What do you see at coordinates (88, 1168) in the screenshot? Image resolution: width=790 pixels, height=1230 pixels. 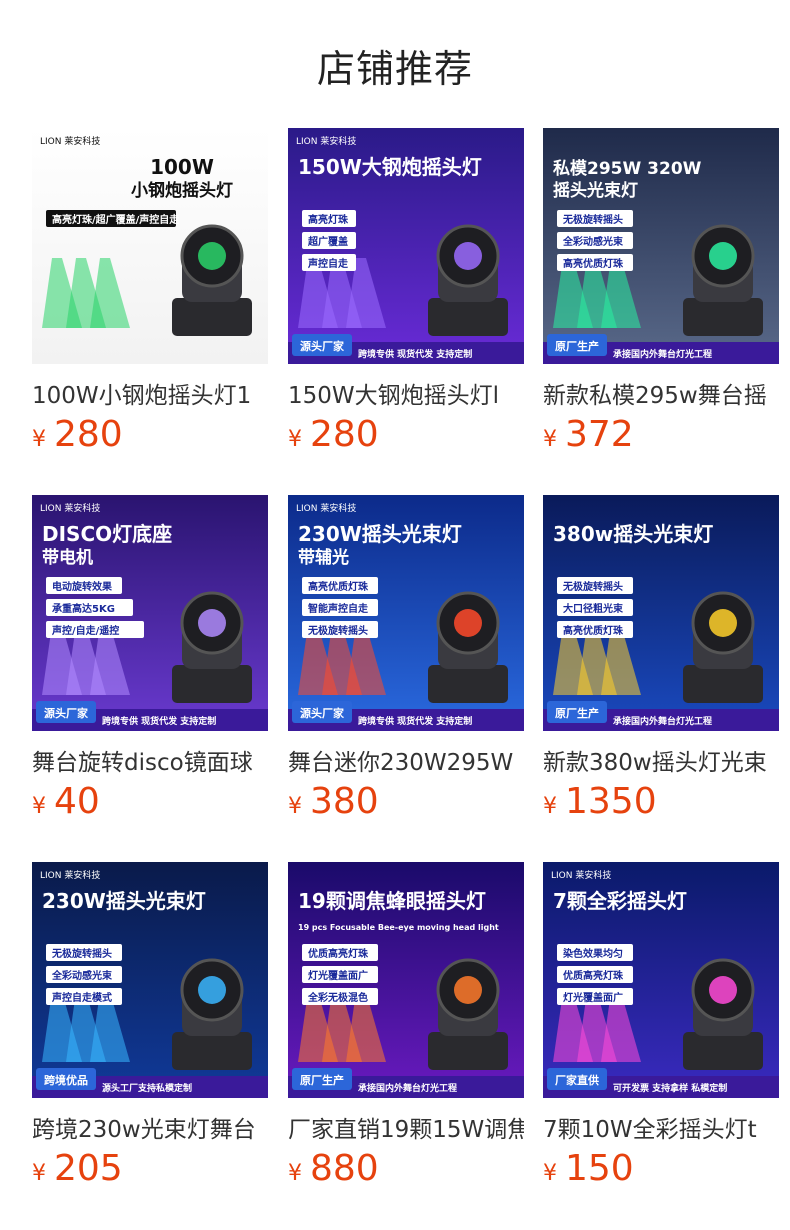 I see `price-value: 205` at bounding box center [88, 1168].